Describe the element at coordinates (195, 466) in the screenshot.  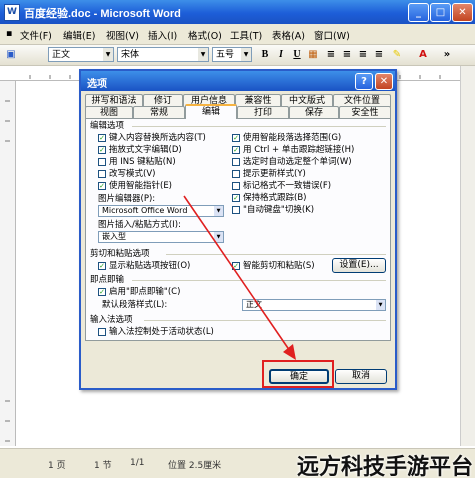
I see `status-position: 位置 2.5厘米` at that location.